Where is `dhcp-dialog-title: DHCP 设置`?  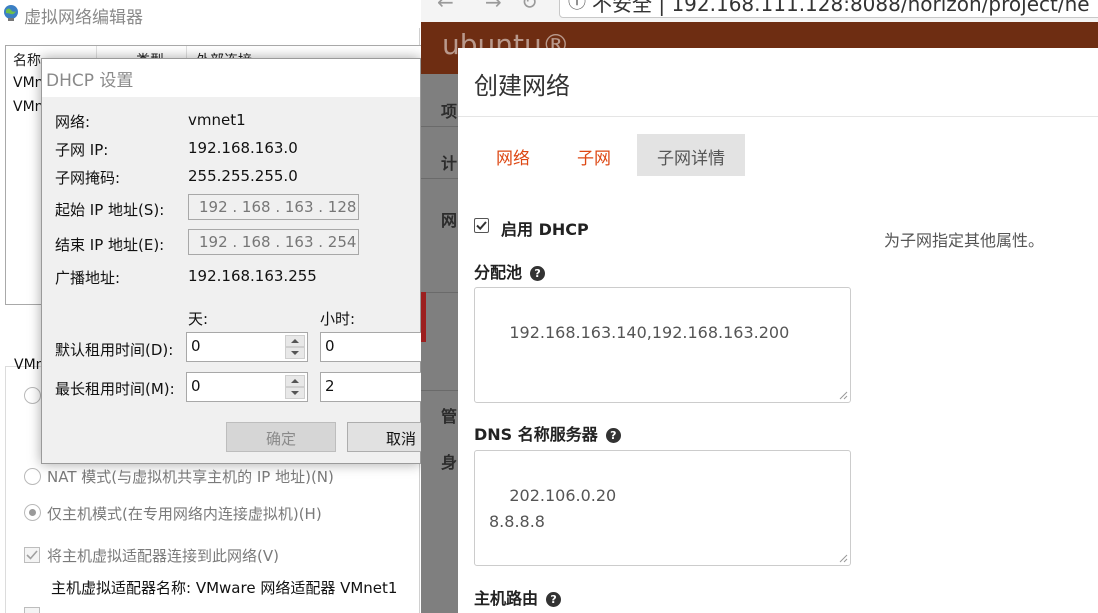
dhcp-dialog-title: DHCP 设置 is located at coordinates (90, 81).